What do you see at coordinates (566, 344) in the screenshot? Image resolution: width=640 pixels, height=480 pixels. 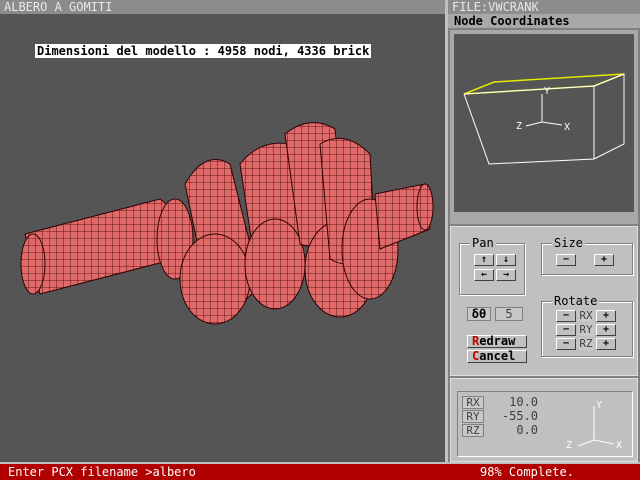 I see `rotate-rz-minus-button: −` at bounding box center [566, 344].